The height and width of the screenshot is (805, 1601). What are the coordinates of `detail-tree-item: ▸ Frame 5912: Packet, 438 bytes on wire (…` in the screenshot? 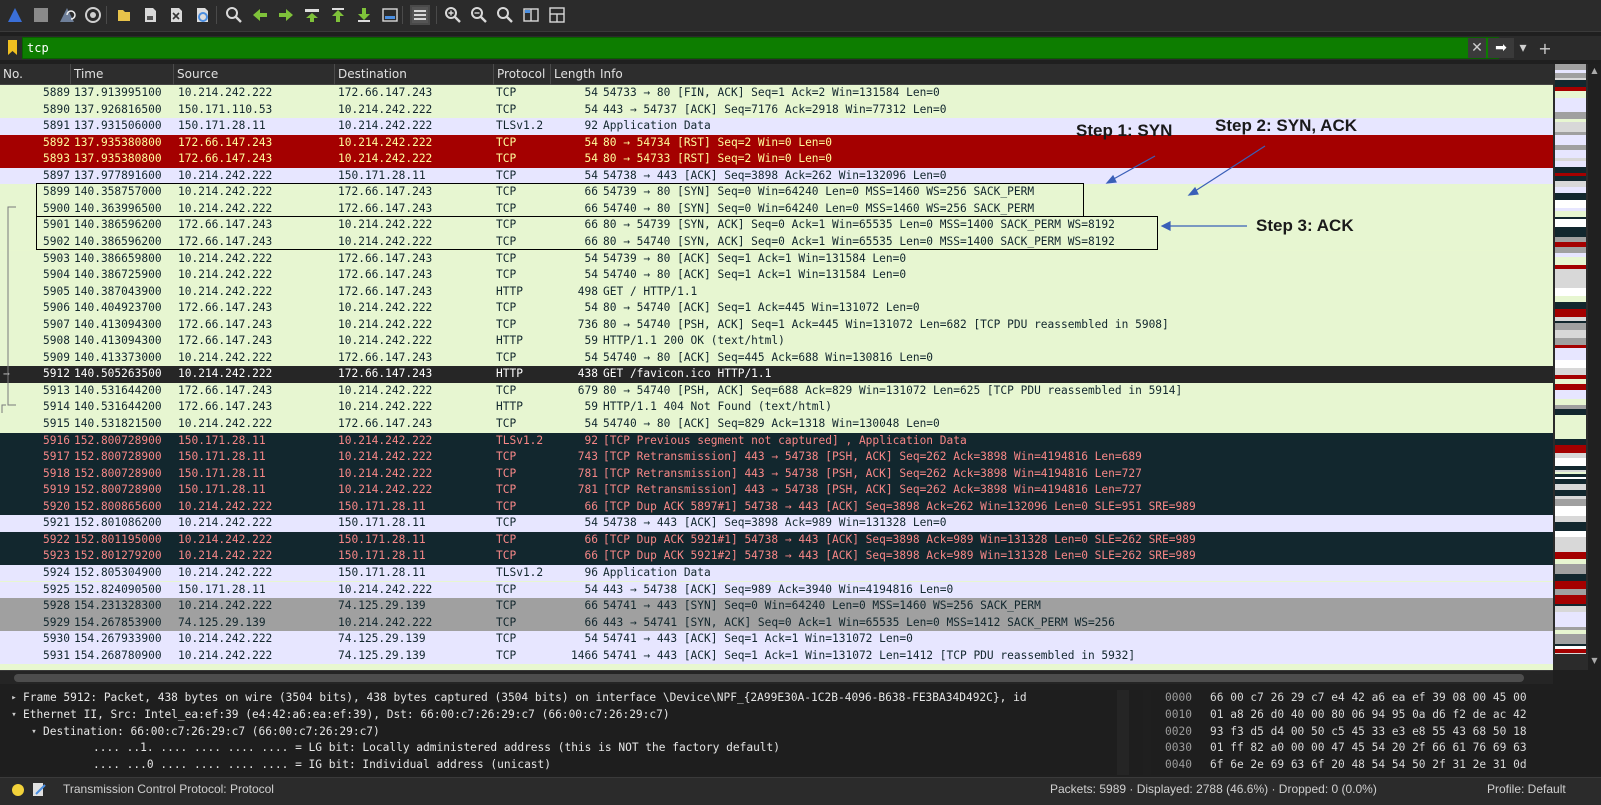 It's located at (571, 698).